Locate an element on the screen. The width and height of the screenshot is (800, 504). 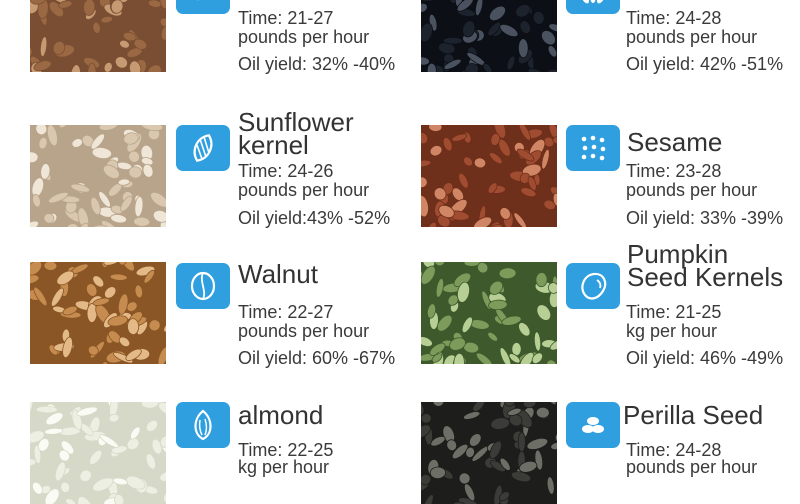
time-label: Time: 24-28 is located at coordinates (673, 18).